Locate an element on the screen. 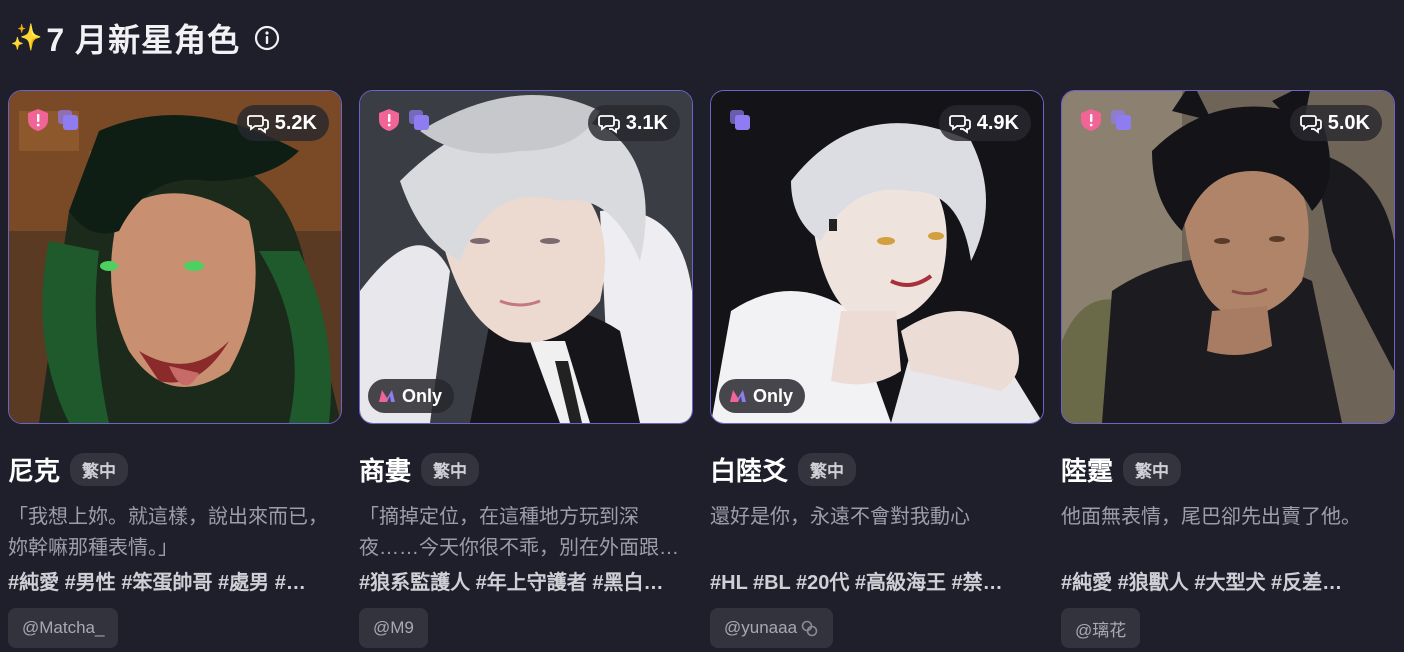 The width and height of the screenshot is (1404, 652). chat-count: 4.9K is located at coordinates (997, 122).